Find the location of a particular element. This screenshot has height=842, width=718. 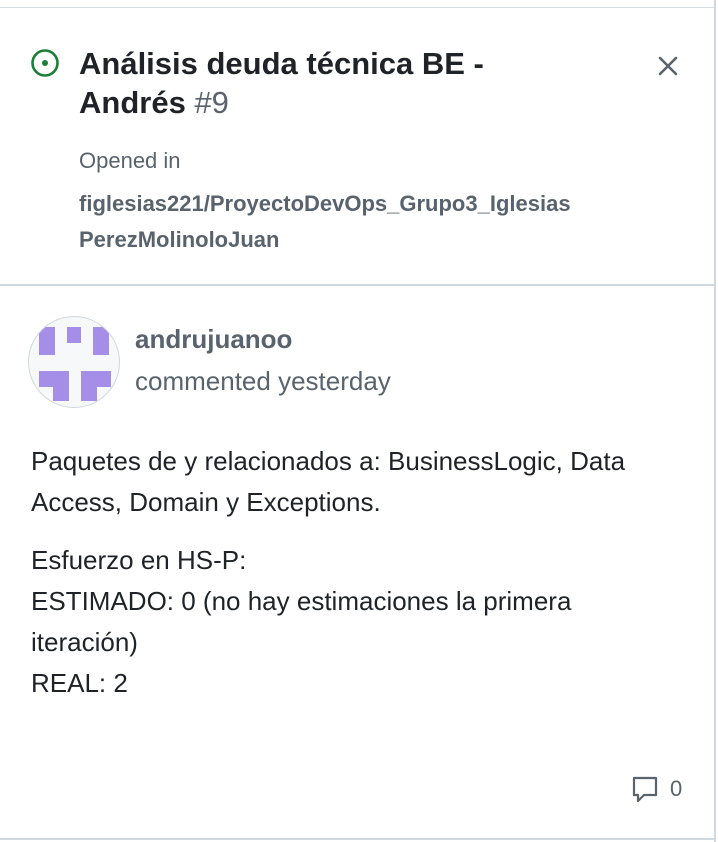

identicon-avatar-icon is located at coordinates (75, 364).